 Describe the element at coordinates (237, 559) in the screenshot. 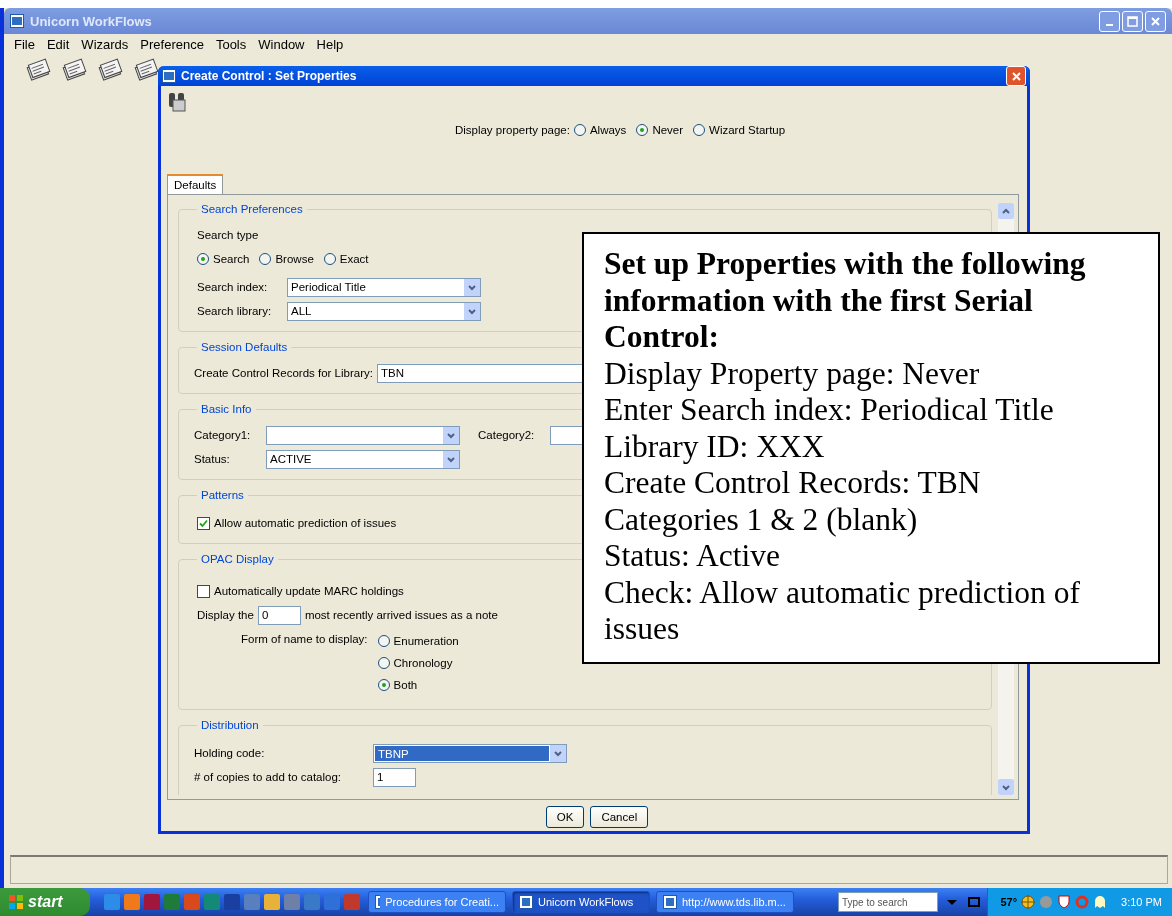

I see `group-title: OPAC Display` at that location.